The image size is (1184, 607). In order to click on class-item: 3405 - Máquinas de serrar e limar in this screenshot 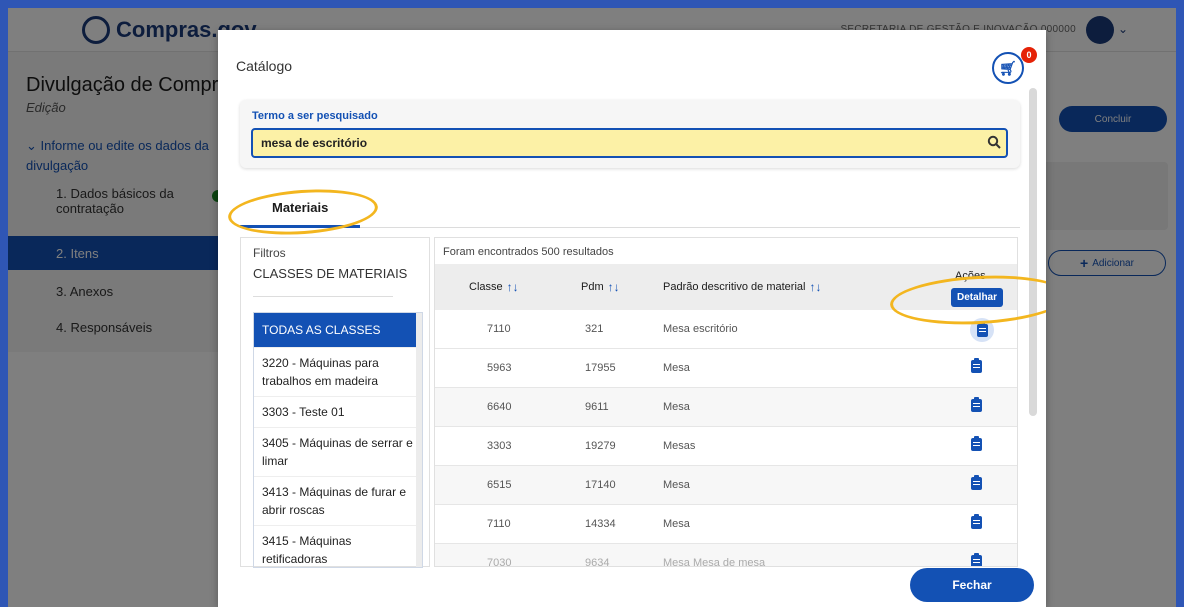, I will do `click(338, 452)`.